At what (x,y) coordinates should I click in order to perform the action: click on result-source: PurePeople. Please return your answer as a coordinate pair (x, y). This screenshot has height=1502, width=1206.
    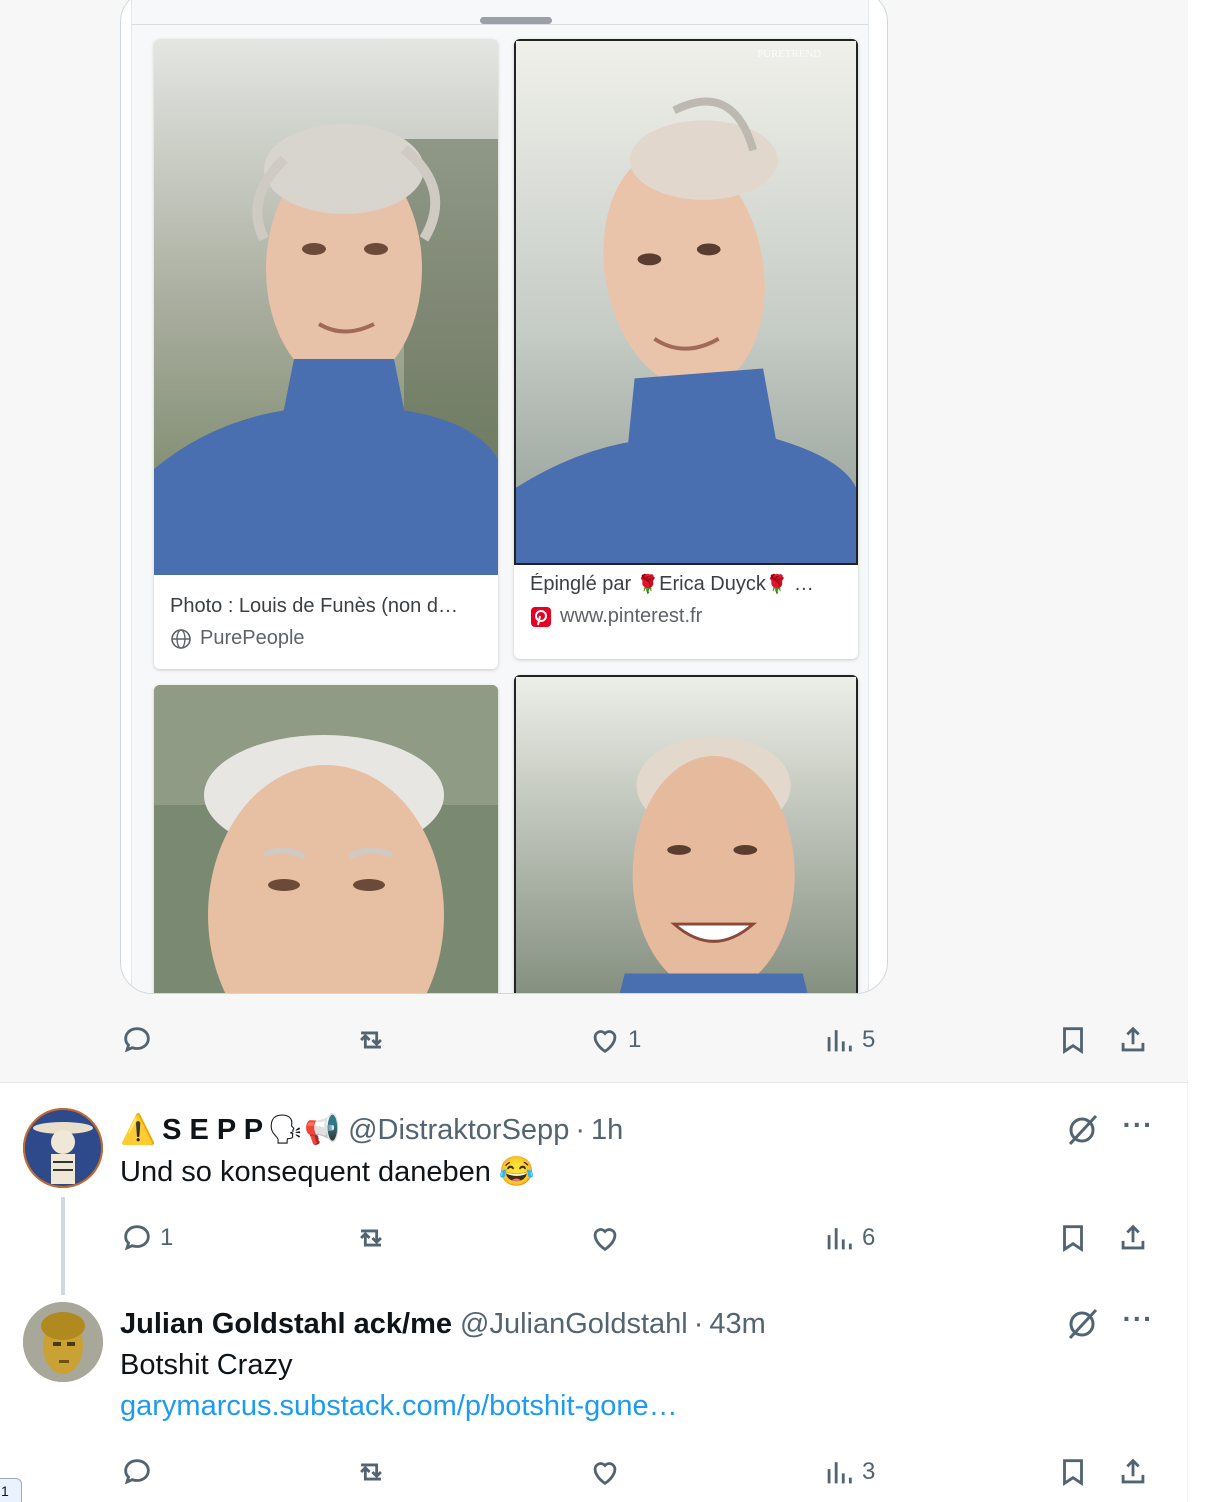
    Looking at the image, I should click on (237, 638).